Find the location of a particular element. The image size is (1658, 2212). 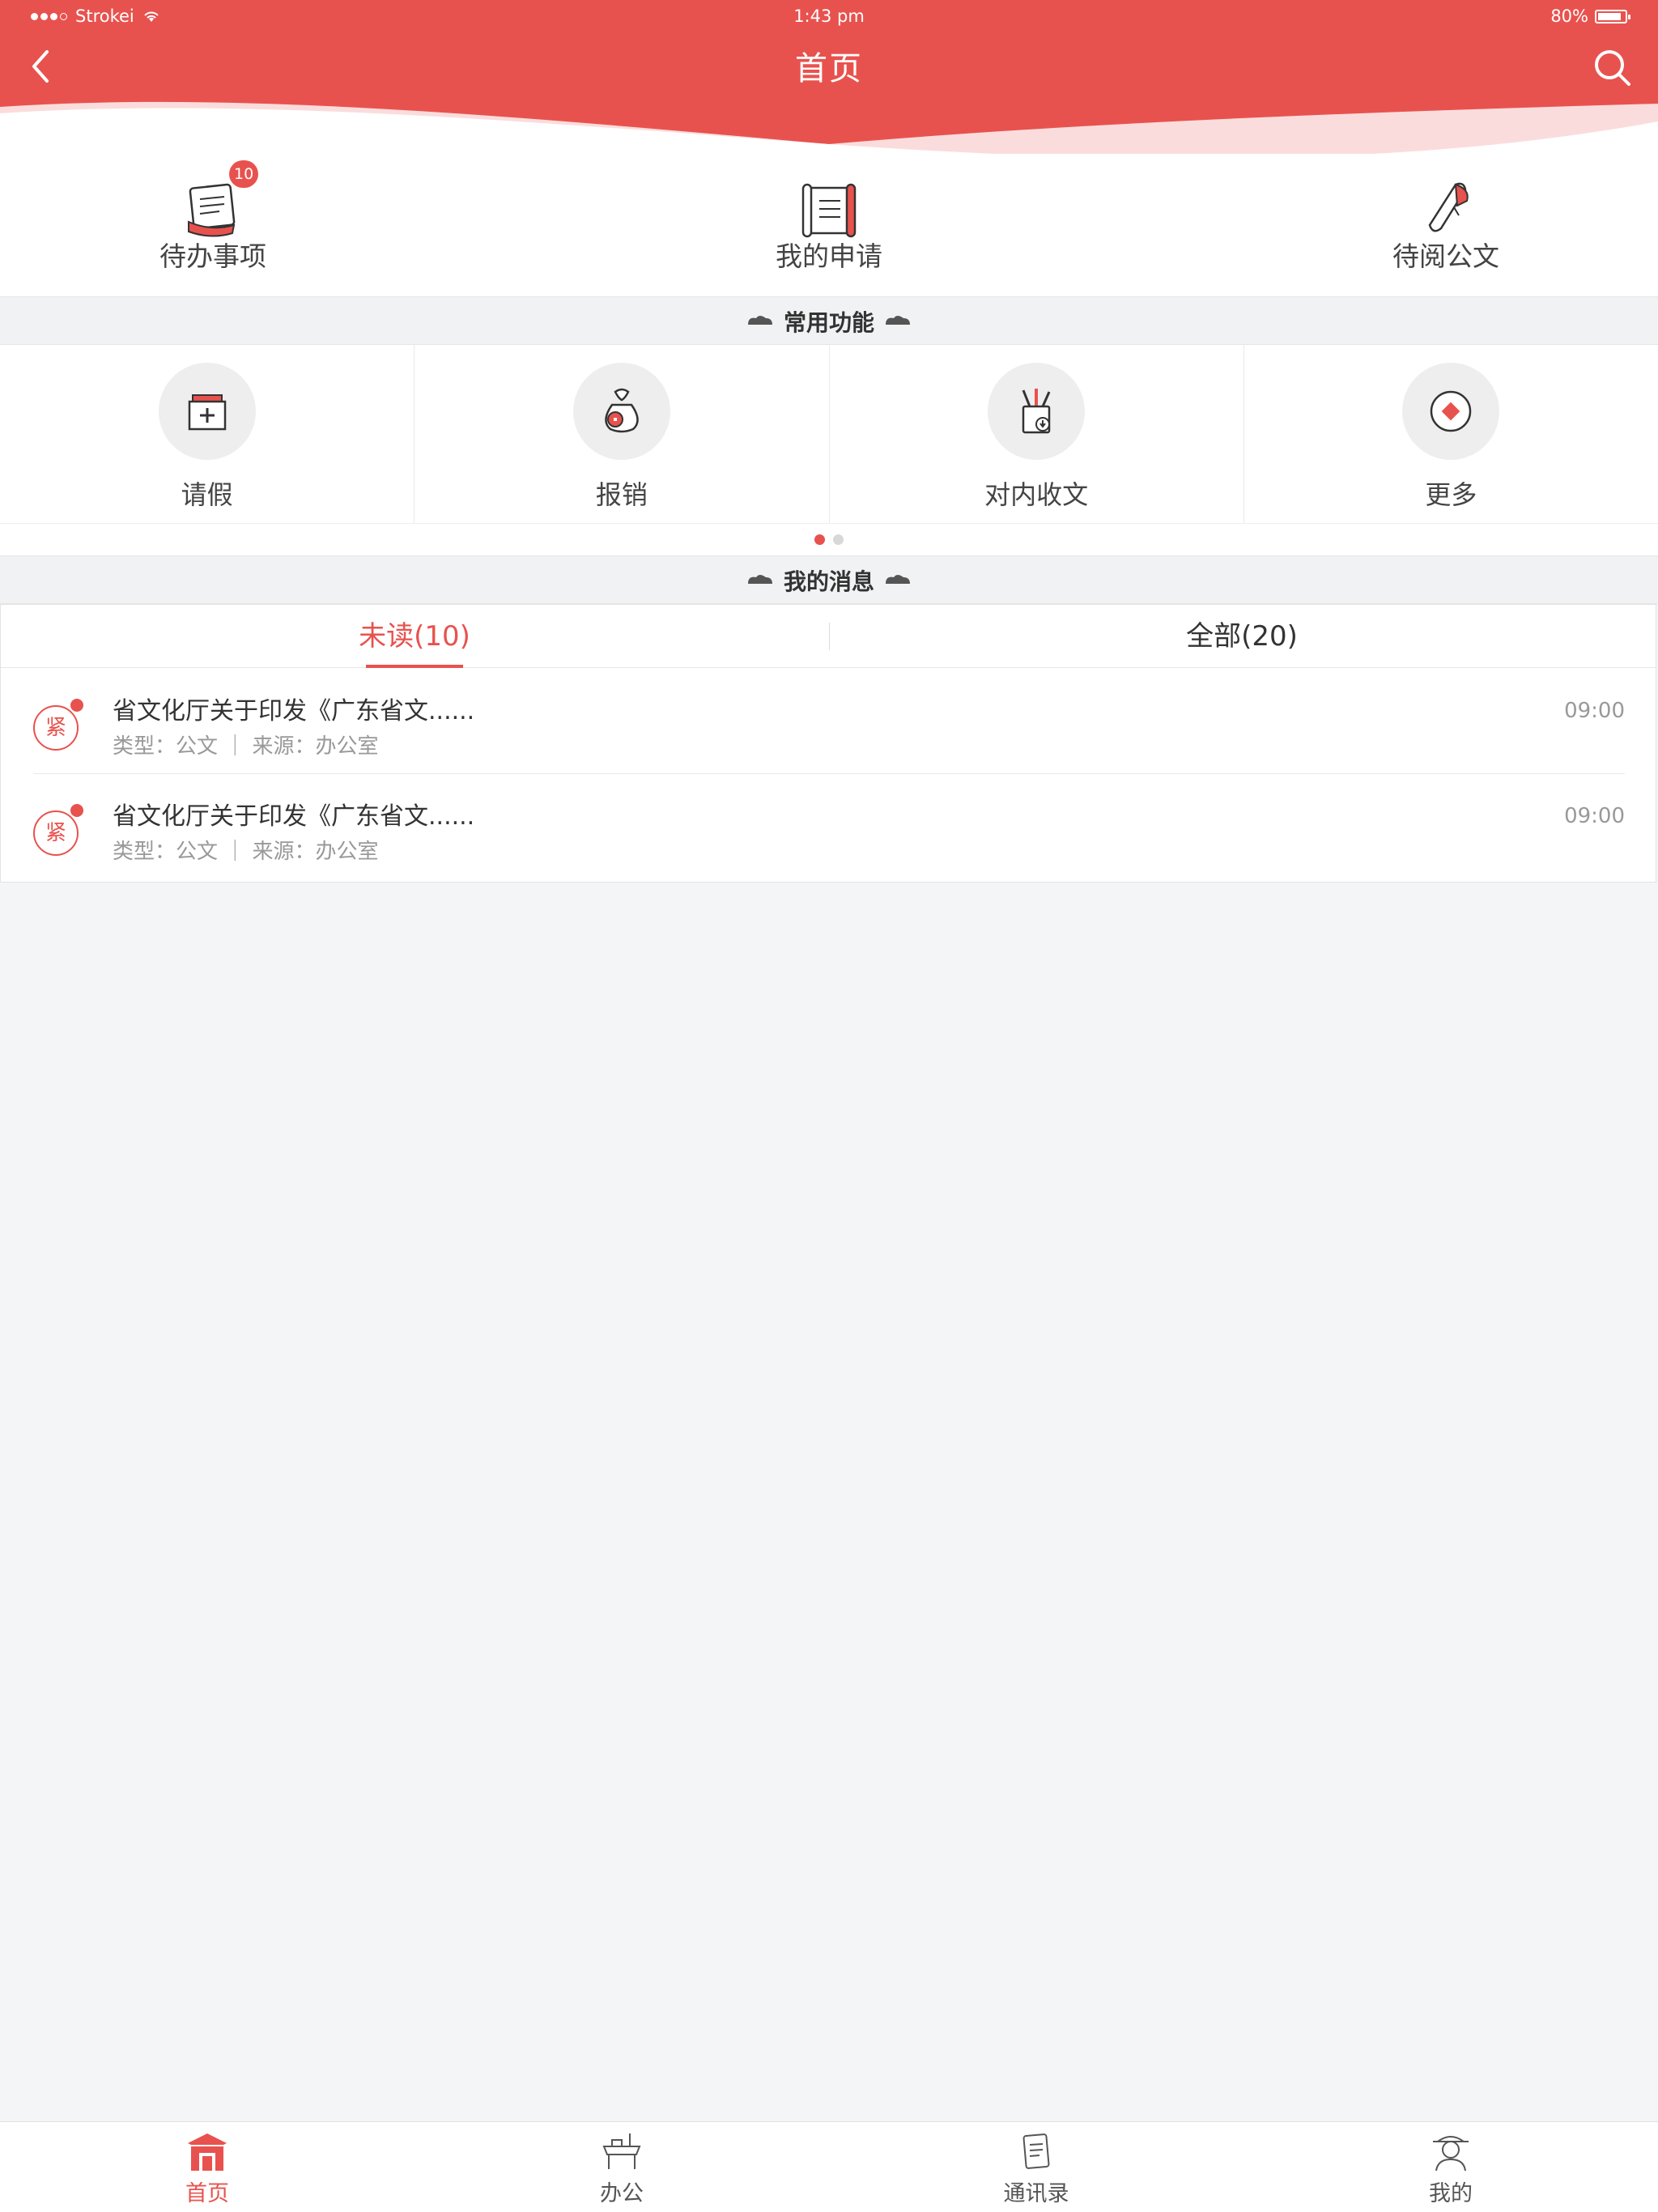

tab-divider is located at coordinates (829, 636).